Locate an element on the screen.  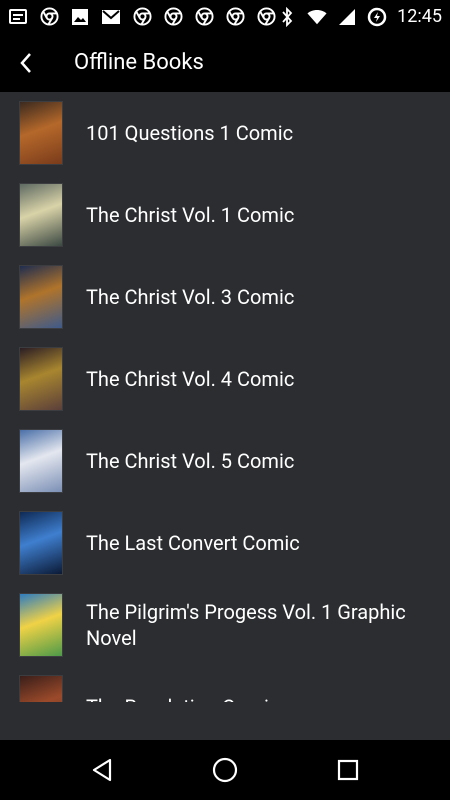
list-item: 101 Questions 1 Comic is located at coordinates (225, 133).